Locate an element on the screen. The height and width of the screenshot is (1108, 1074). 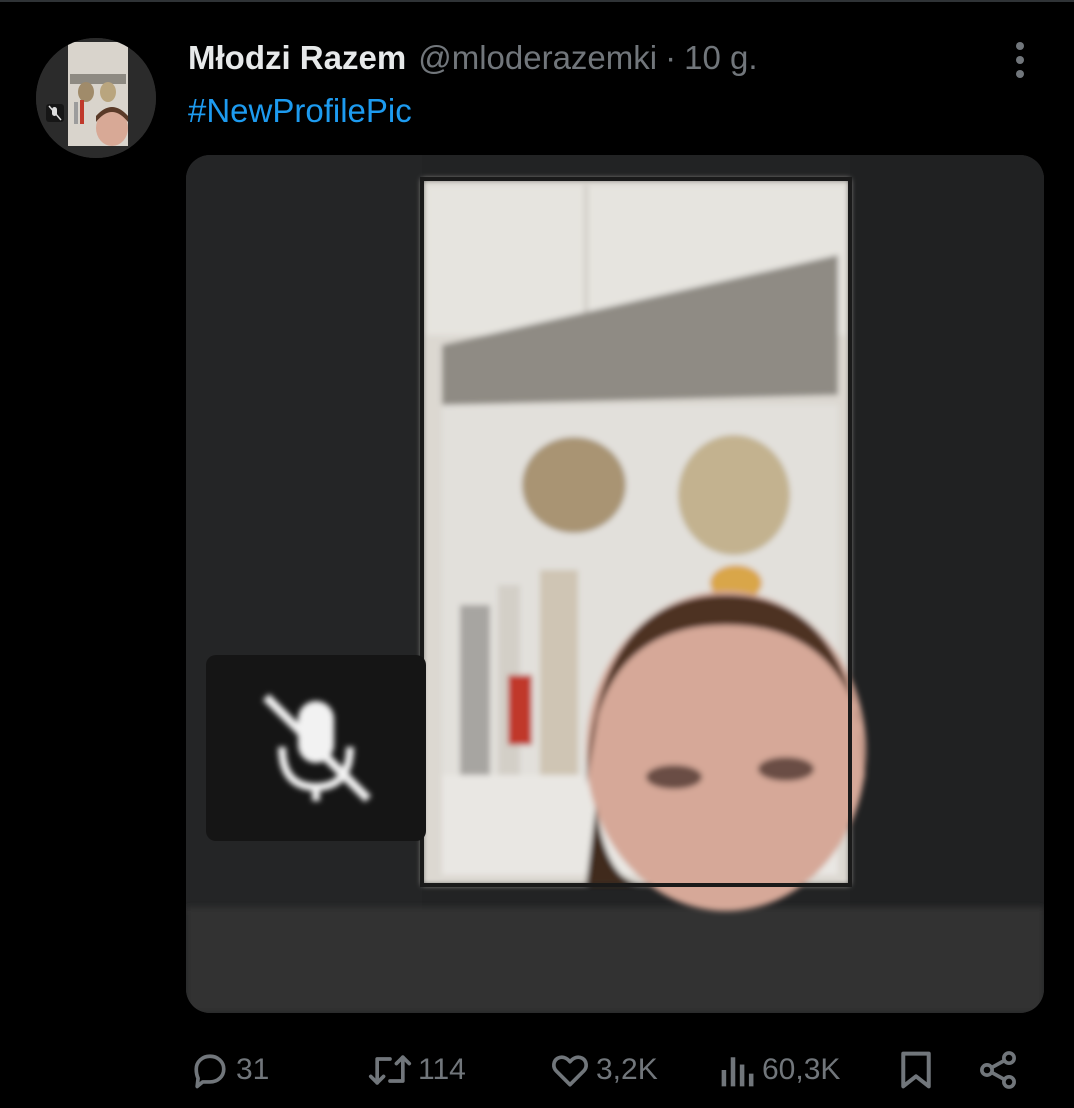
avatar is located at coordinates (96, 98).